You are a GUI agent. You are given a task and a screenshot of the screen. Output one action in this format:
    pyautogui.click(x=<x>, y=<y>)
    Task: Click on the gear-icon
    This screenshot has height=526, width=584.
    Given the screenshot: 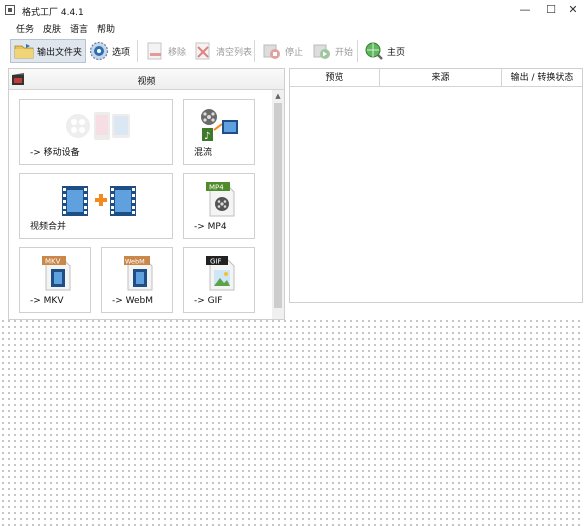 What is the action you would take?
    pyautogui.click(x=99, y=51)
    